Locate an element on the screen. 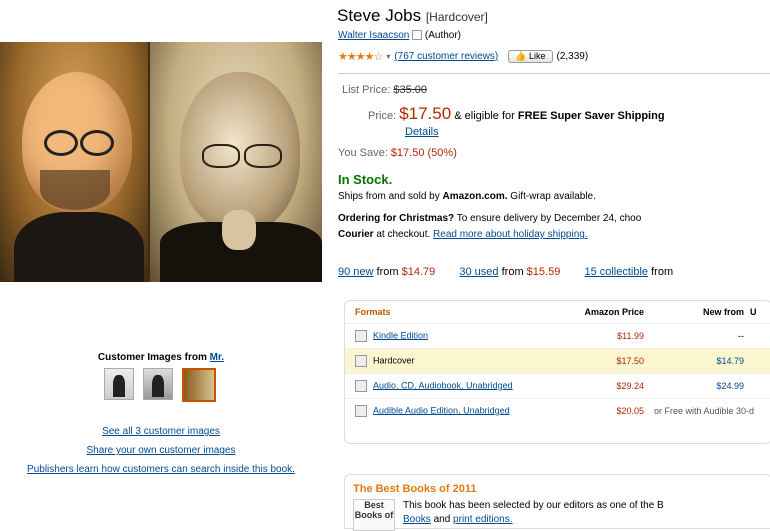 The height and width of the screenshot is (531, 770). price-label: Price: is located at coordinates (382, 116).